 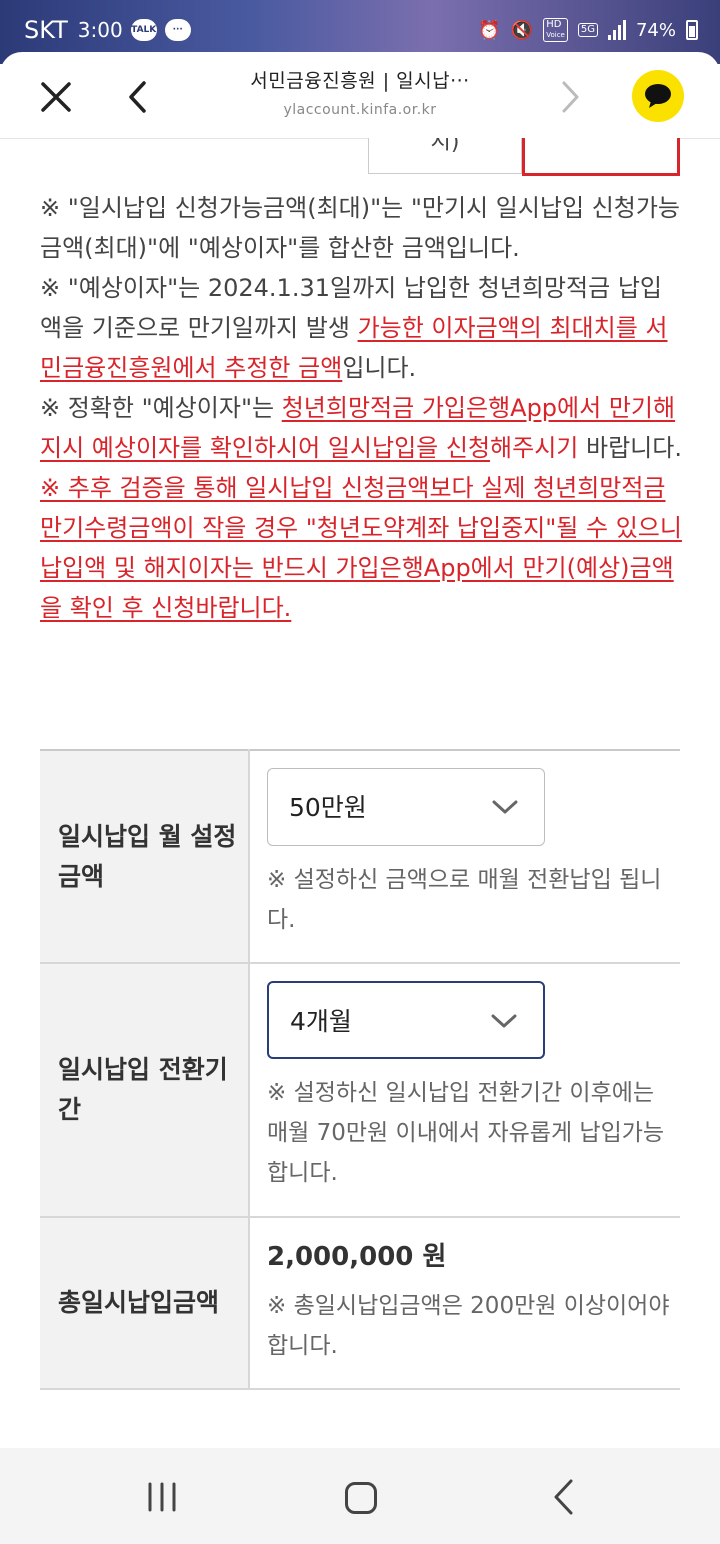 What do you see at coordinates (100, 30) in the screenshot?
I see `clock: 3:00` at bounding box center [100, 30].